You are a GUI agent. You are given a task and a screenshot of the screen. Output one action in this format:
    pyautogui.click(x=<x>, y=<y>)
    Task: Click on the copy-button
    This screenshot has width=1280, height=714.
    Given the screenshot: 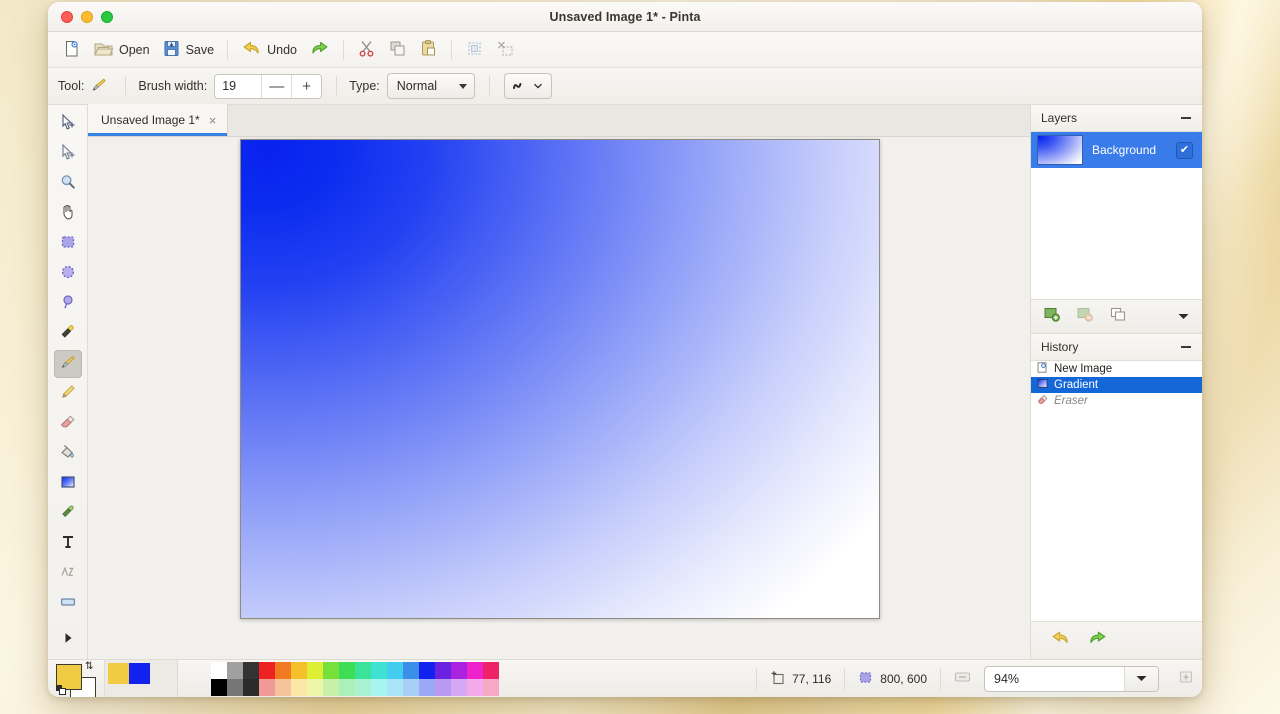 What is the action you would take?
    pyautogui.click(x=397, y=50)
    